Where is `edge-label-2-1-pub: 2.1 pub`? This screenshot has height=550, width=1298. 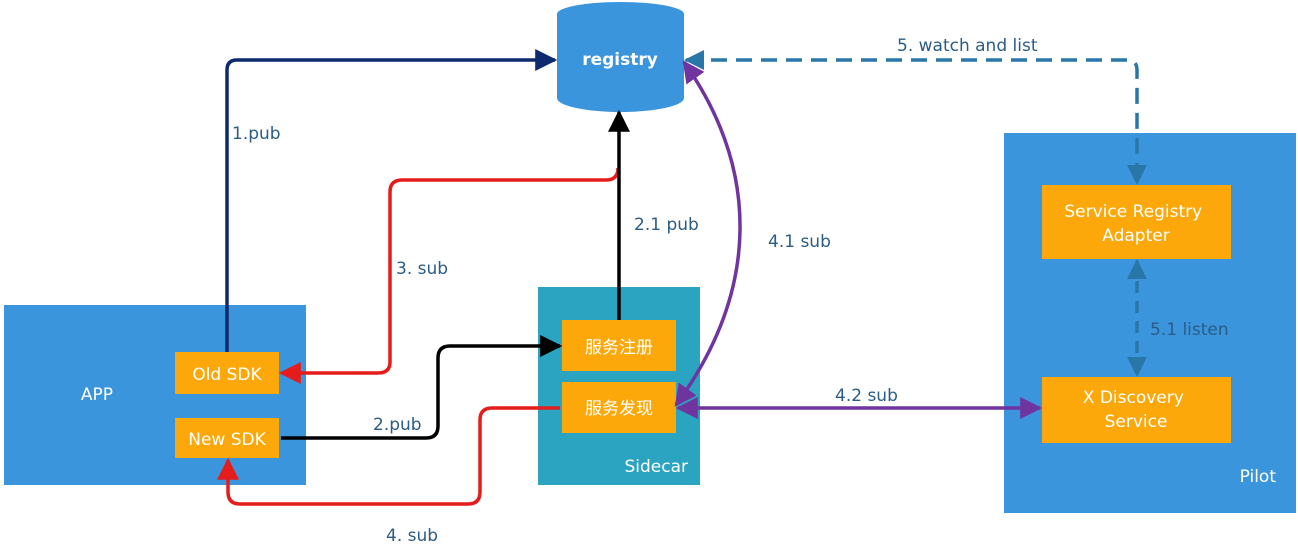 edge-label-2-1-pub: 2.1 pub is located at coordinates (666, 225).